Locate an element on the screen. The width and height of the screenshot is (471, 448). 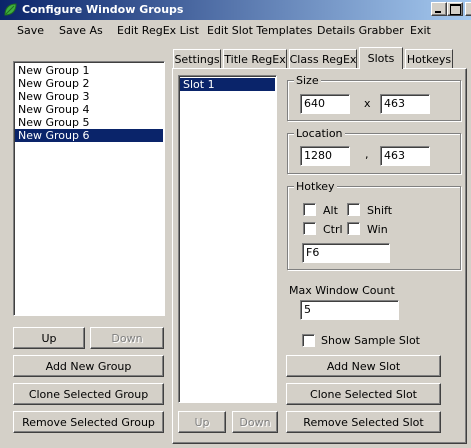
remove-selected-slot-button: Remove Selected Slot is located at coordinates (363, 422).